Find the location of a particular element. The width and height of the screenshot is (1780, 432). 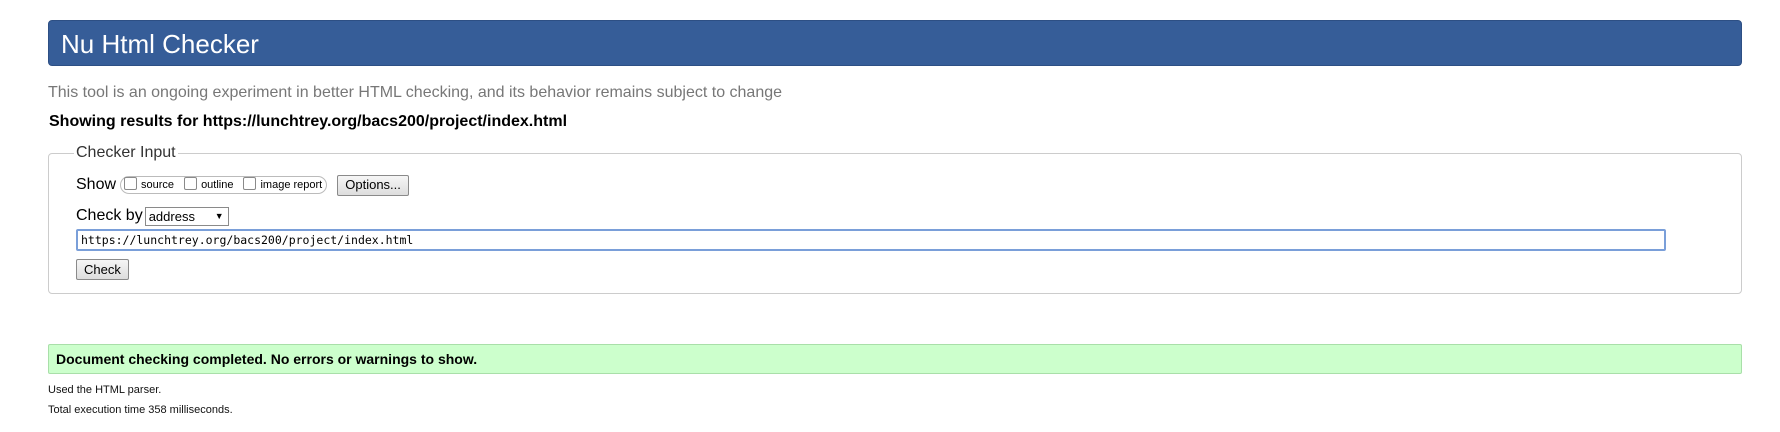

image-report-label: image report is located at coordinates (291, 185).